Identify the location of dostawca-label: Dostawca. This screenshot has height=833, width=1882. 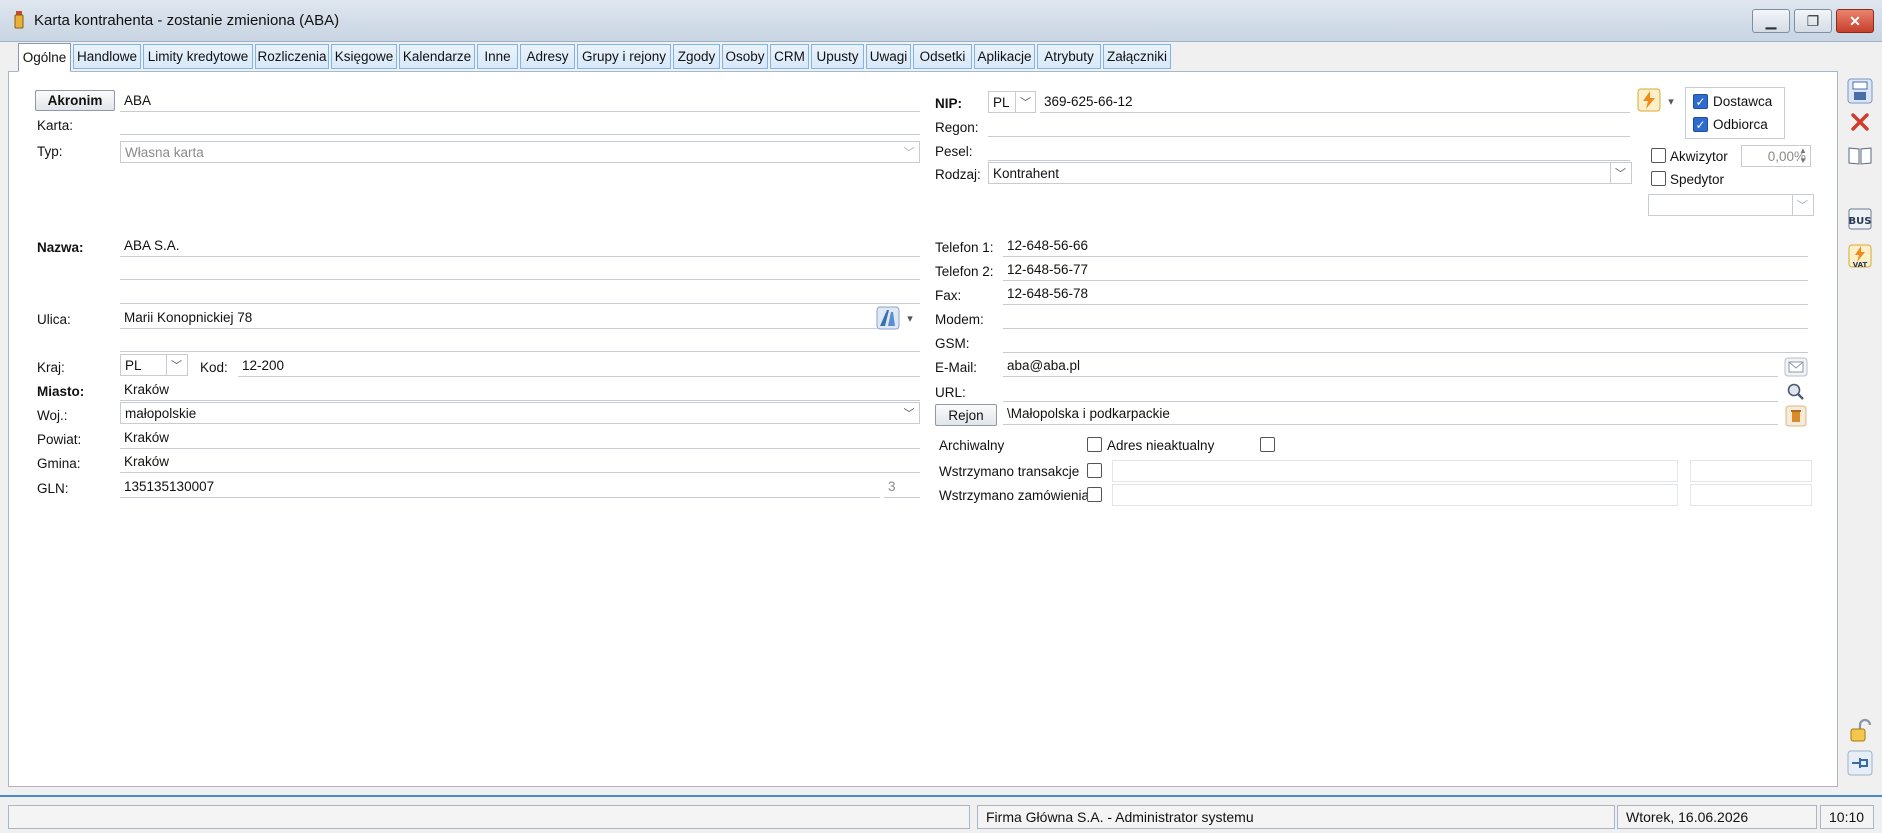
(1743, 101).